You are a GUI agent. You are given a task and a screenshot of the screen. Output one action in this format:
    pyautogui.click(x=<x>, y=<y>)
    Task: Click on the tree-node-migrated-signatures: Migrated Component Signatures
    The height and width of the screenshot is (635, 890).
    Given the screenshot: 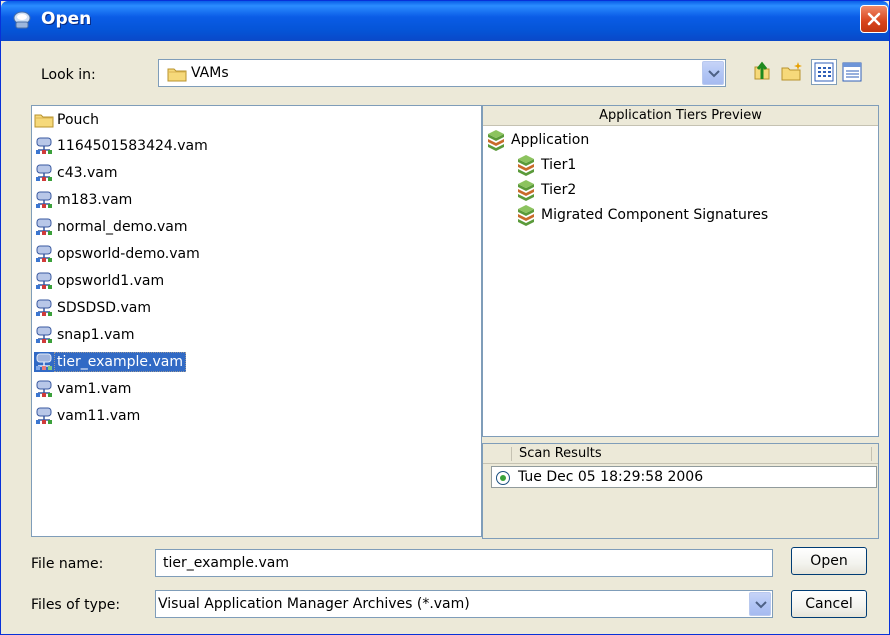 What is the action you would take?
    pyautogui.click(x=641, y=215)
    